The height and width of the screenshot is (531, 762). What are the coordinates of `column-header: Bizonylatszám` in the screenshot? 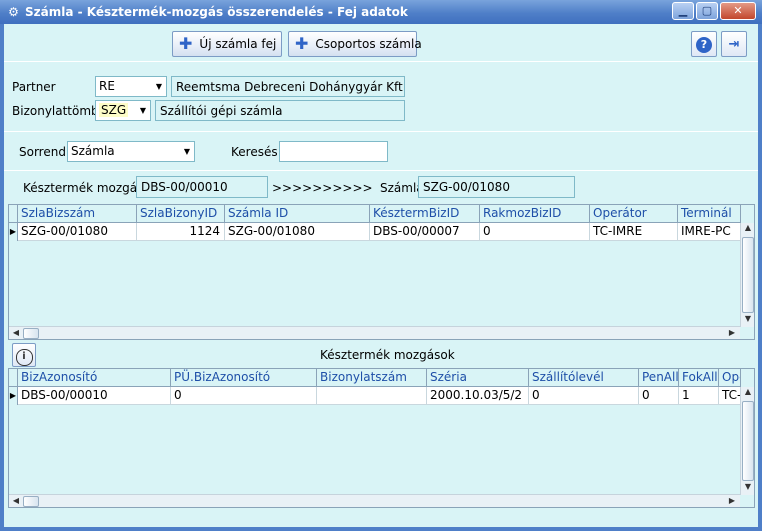 It's located at (372, 378).